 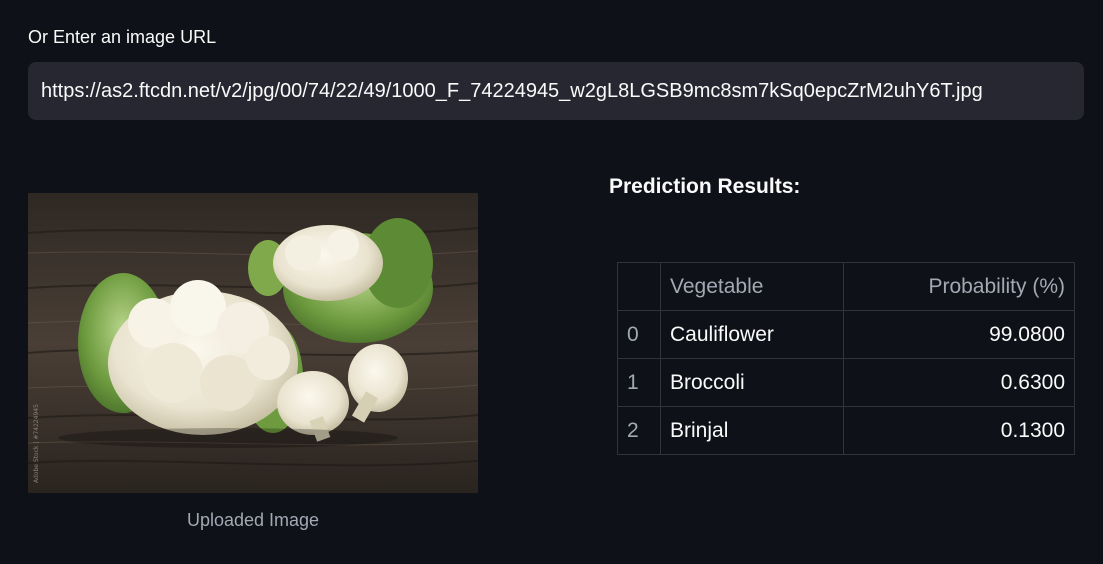 What do you see at coordinates (752, 334) in the screenshot?
I see `row-vegetable: Cauliflower` at bounding box center [752, 334].